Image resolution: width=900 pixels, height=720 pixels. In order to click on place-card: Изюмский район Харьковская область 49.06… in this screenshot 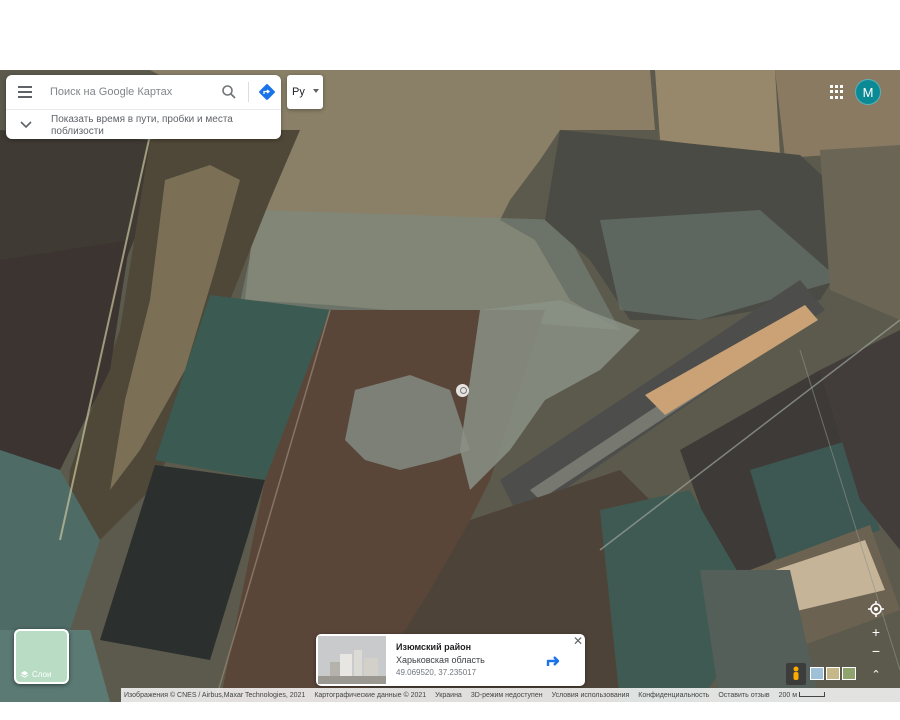, I will do `click(450, 660)`.